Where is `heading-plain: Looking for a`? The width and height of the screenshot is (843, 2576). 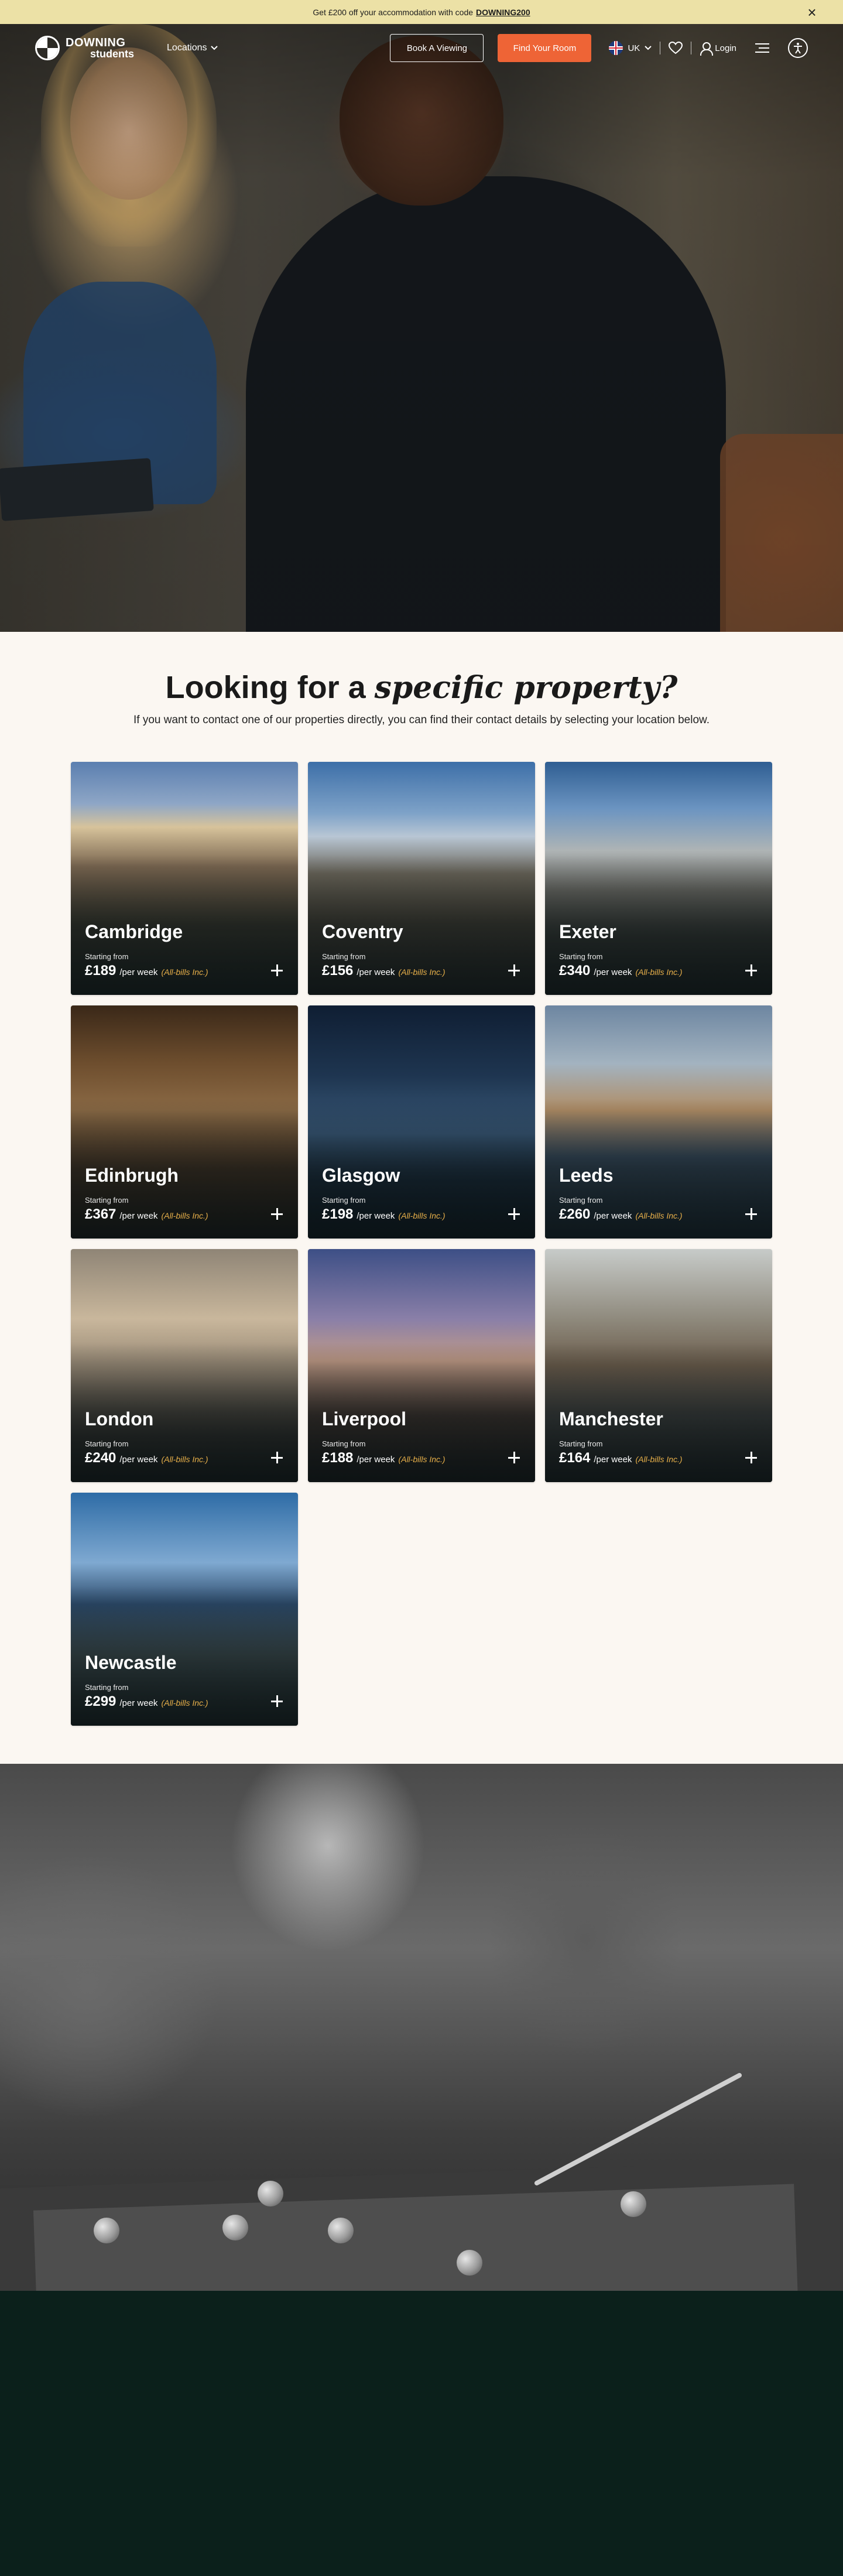
heading-plain: Looking for a is located at coordinates (265, 687).